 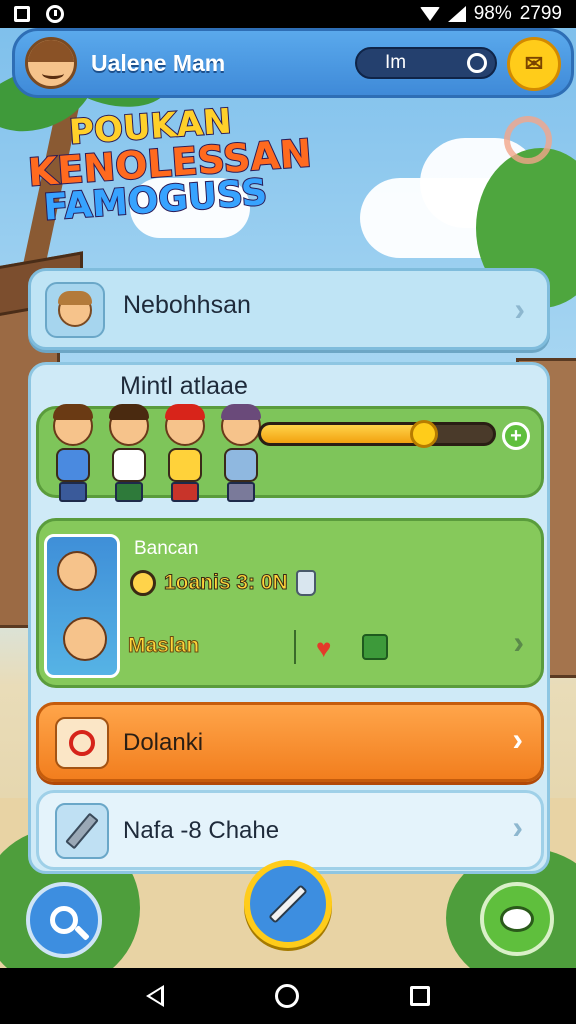 I want to click on menu-card-label: Nebohhsan, so click(x=187, y=305).